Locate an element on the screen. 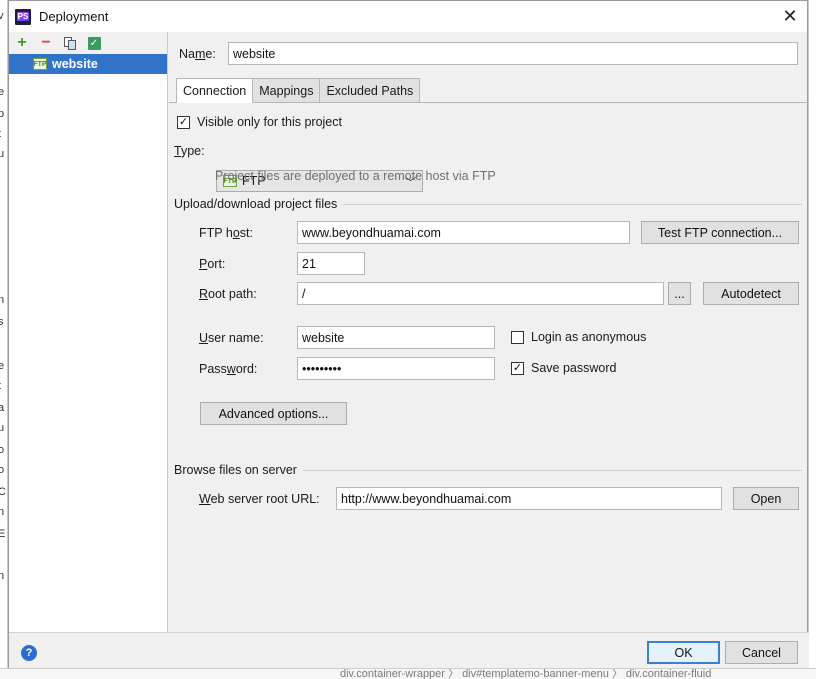 The height and width of the screenshot is (679, 816). password-label: Password: is located at coordinates (228, 369).